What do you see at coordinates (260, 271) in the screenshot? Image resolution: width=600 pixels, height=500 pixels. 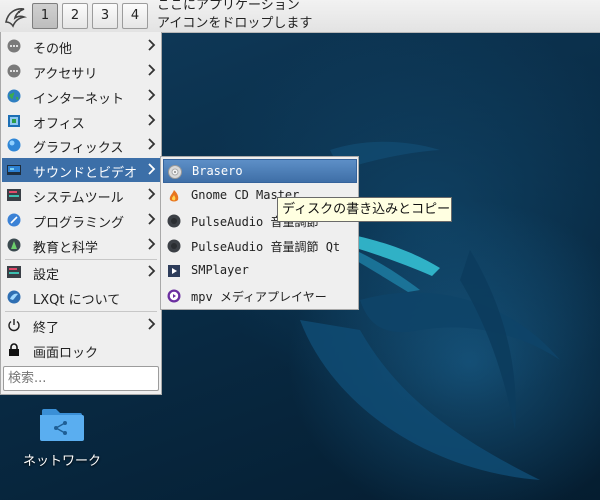 I see `submenu-item-smplayer: SMPlayer` at bounding box center [260, 271].